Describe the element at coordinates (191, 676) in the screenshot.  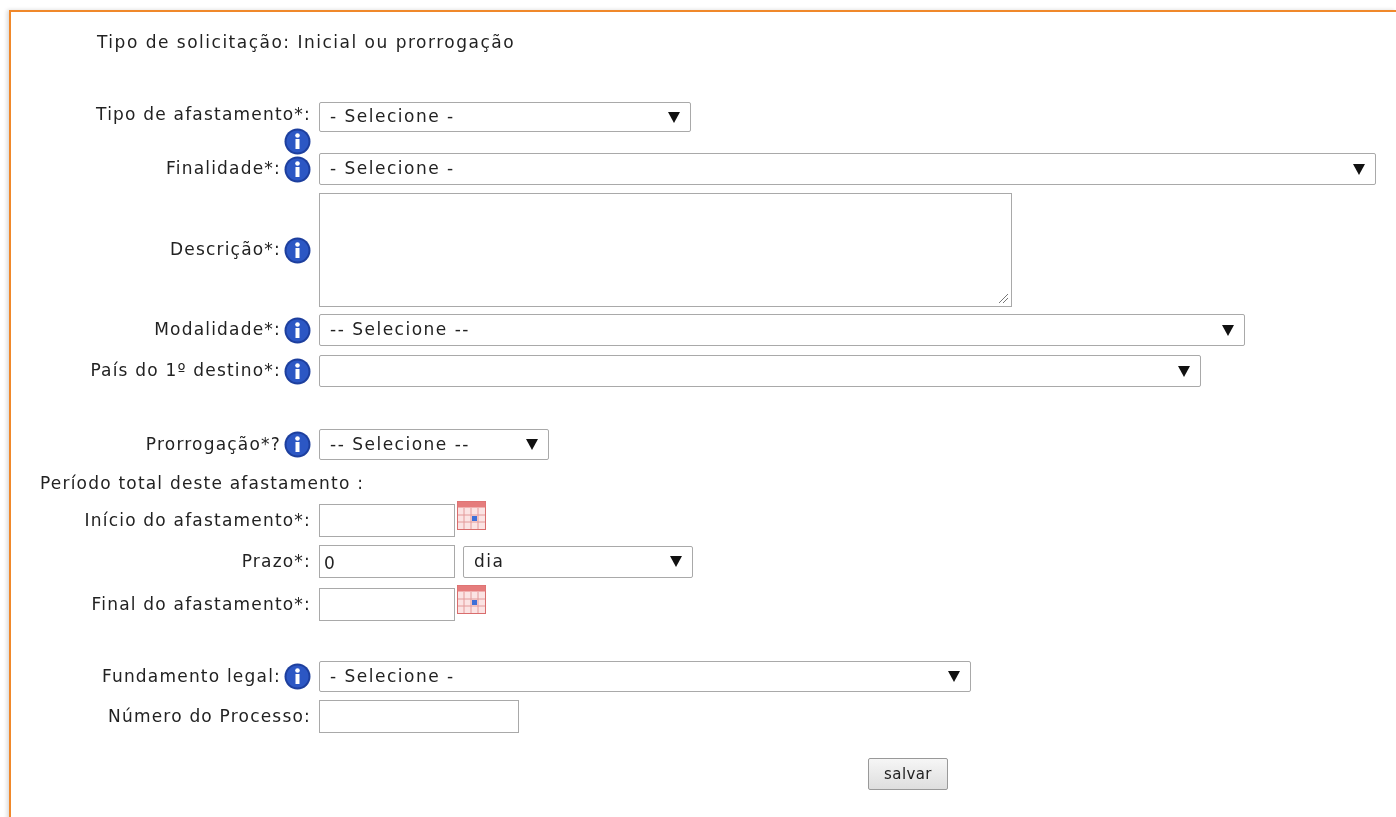
I see `field-label: Fundamento legal:` at that location.